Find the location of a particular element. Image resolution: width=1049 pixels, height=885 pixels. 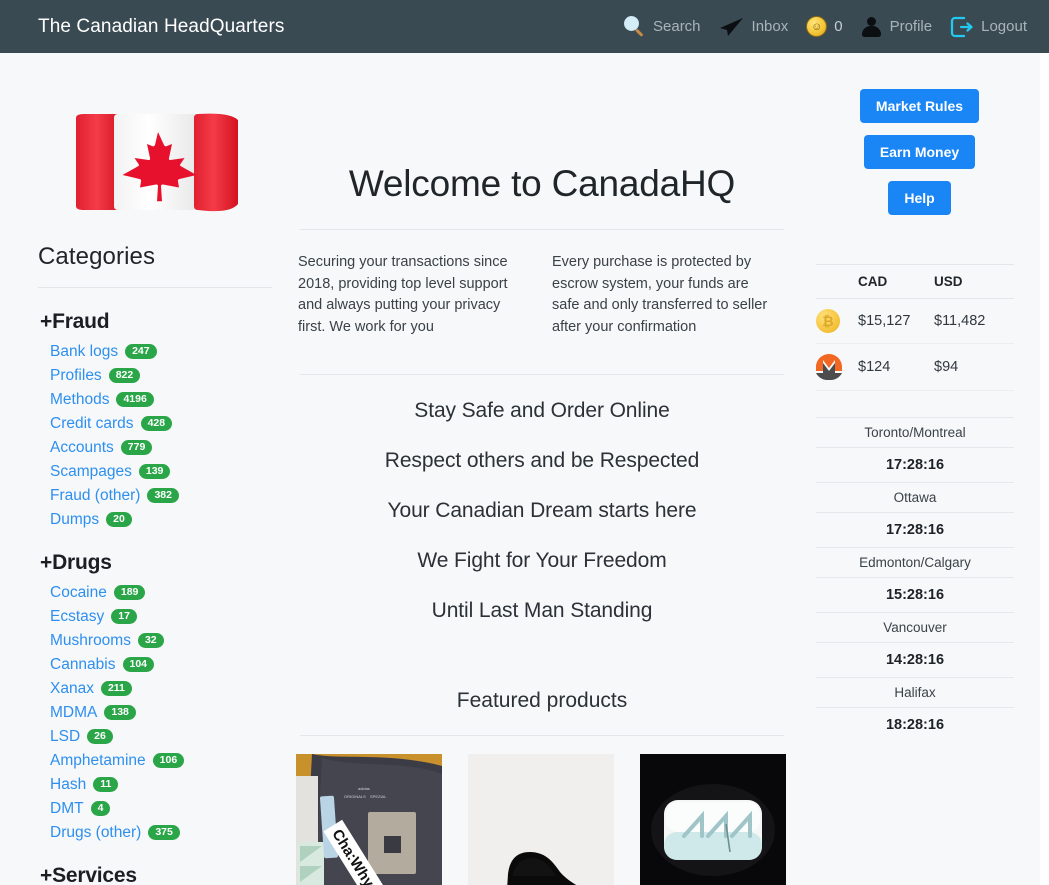

category-link-xanax: Xanax is located at coordinates (72, 689).